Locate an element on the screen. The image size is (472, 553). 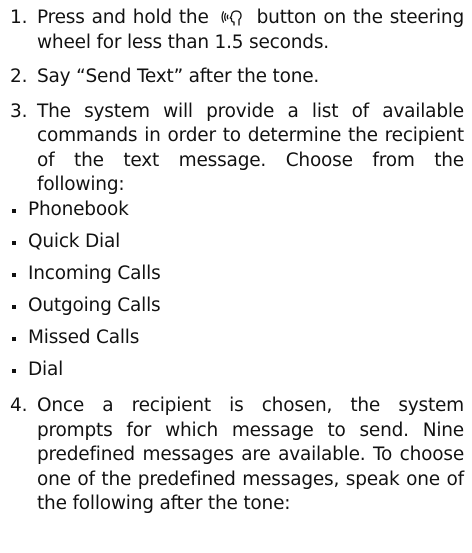
list-item: Outgoing Calls is located at coordinates (237, 306).